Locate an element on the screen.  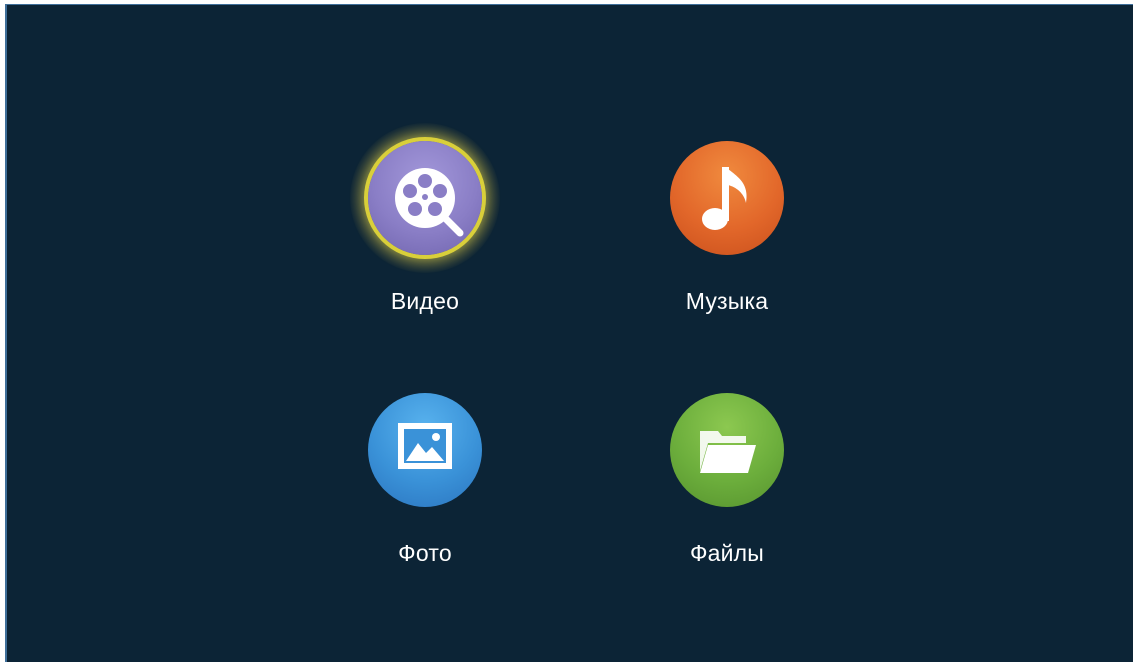
folder-icon is located at coordinates (727, 450).